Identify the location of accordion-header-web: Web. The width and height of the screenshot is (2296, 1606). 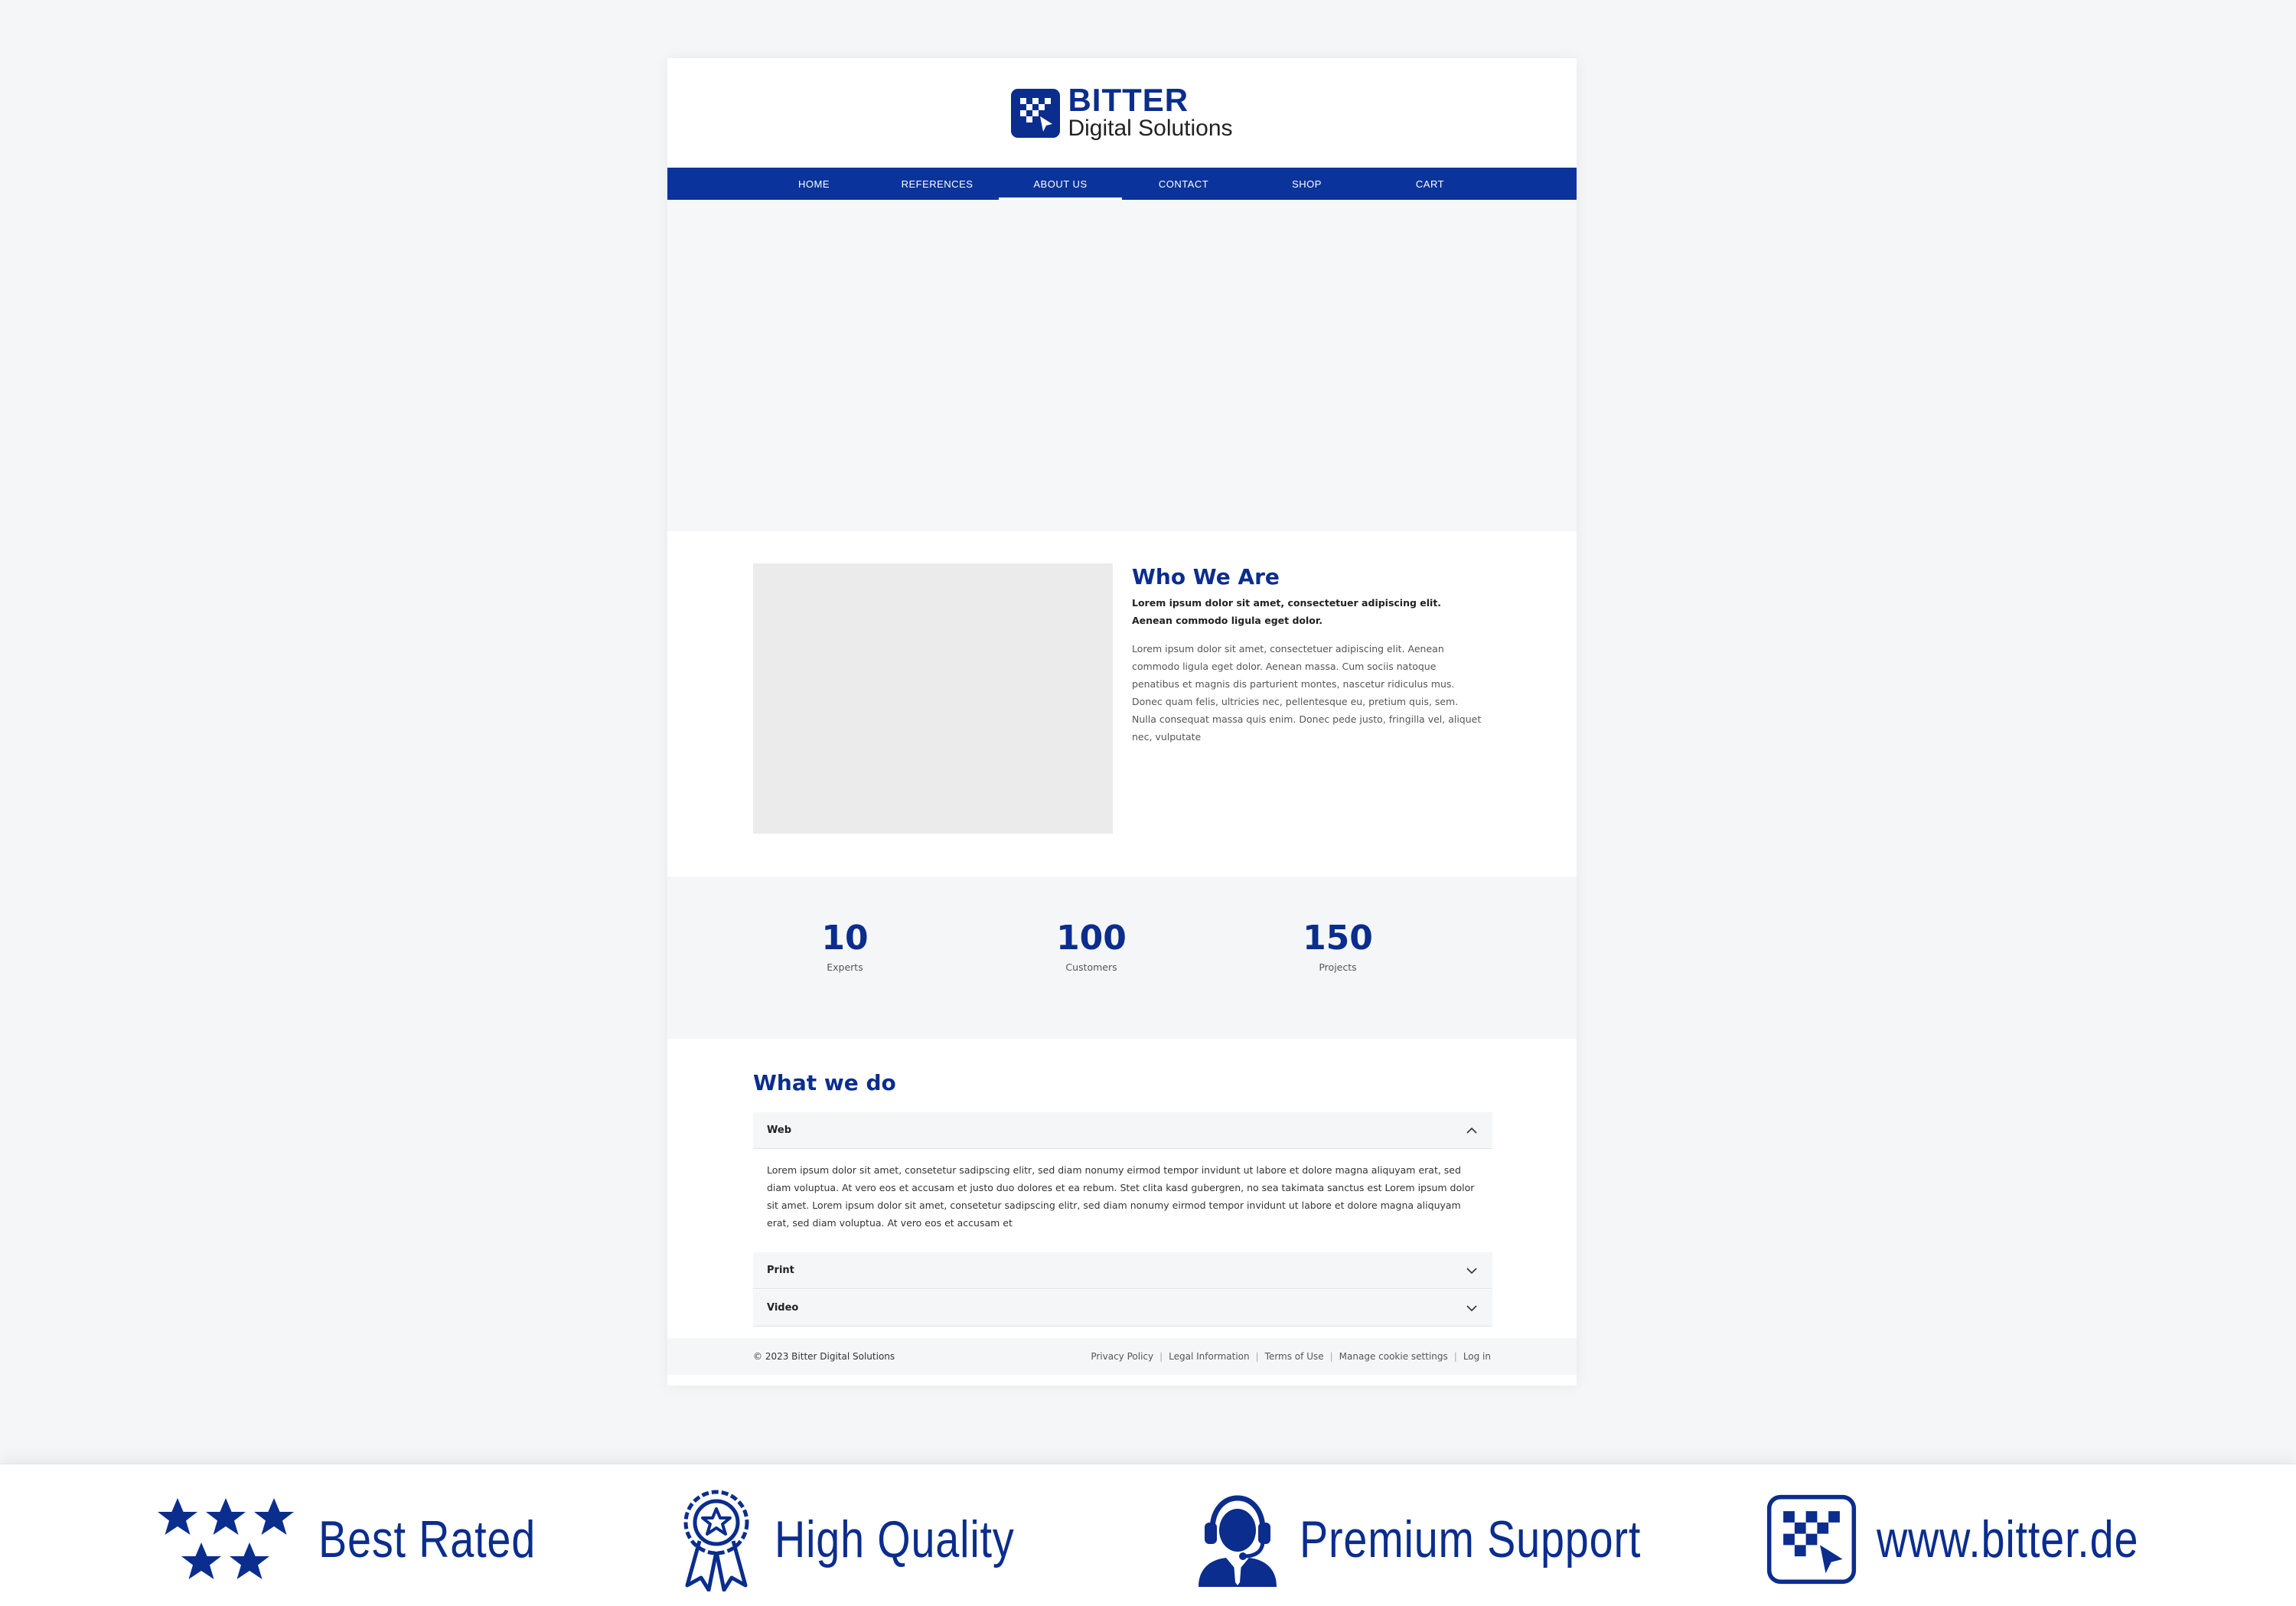
(1122, 1130).